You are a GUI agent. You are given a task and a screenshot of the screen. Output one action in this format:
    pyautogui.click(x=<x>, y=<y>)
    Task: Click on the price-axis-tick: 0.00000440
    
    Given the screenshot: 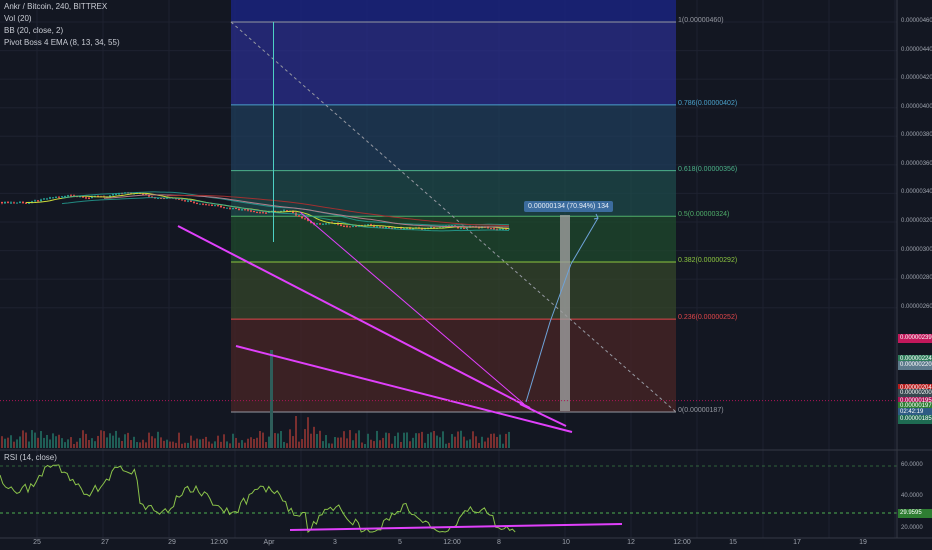 What is the action you would take?
    pyautogui.click(x=916, y=49)
    